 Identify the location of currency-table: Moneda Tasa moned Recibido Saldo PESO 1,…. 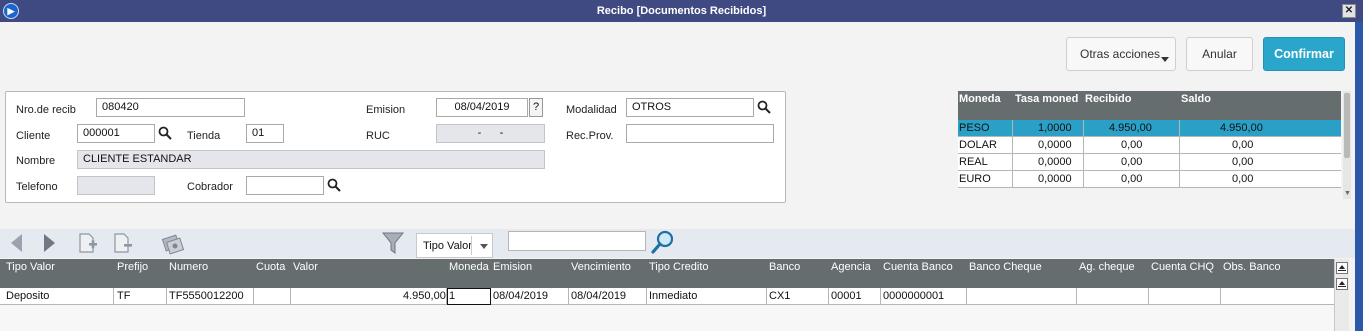
(1154, 147).